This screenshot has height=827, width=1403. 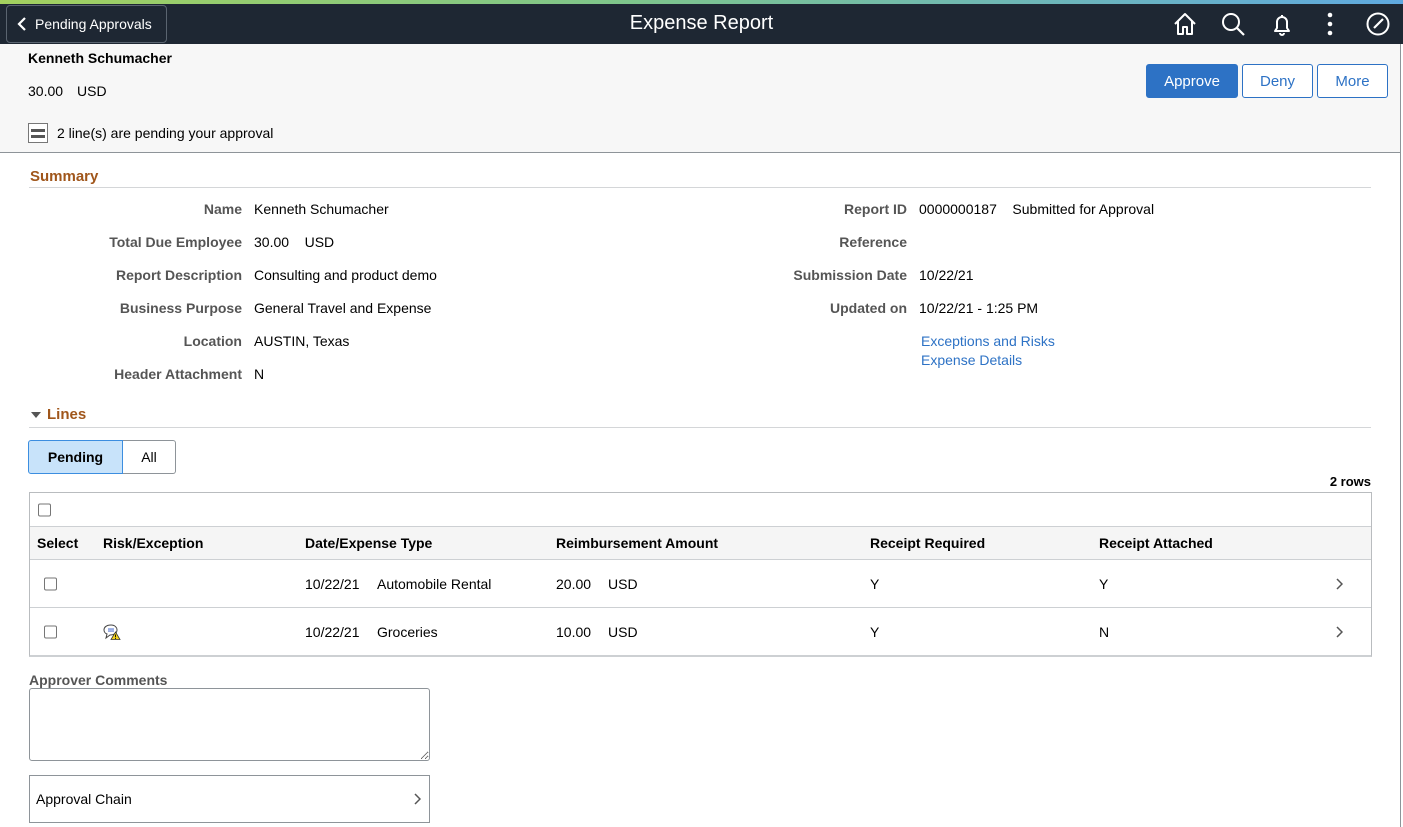 What do you see at coordinates (36, 414) in the screenshot?
I see `collapse-triangle-icon` at bounding box center [36, 414].